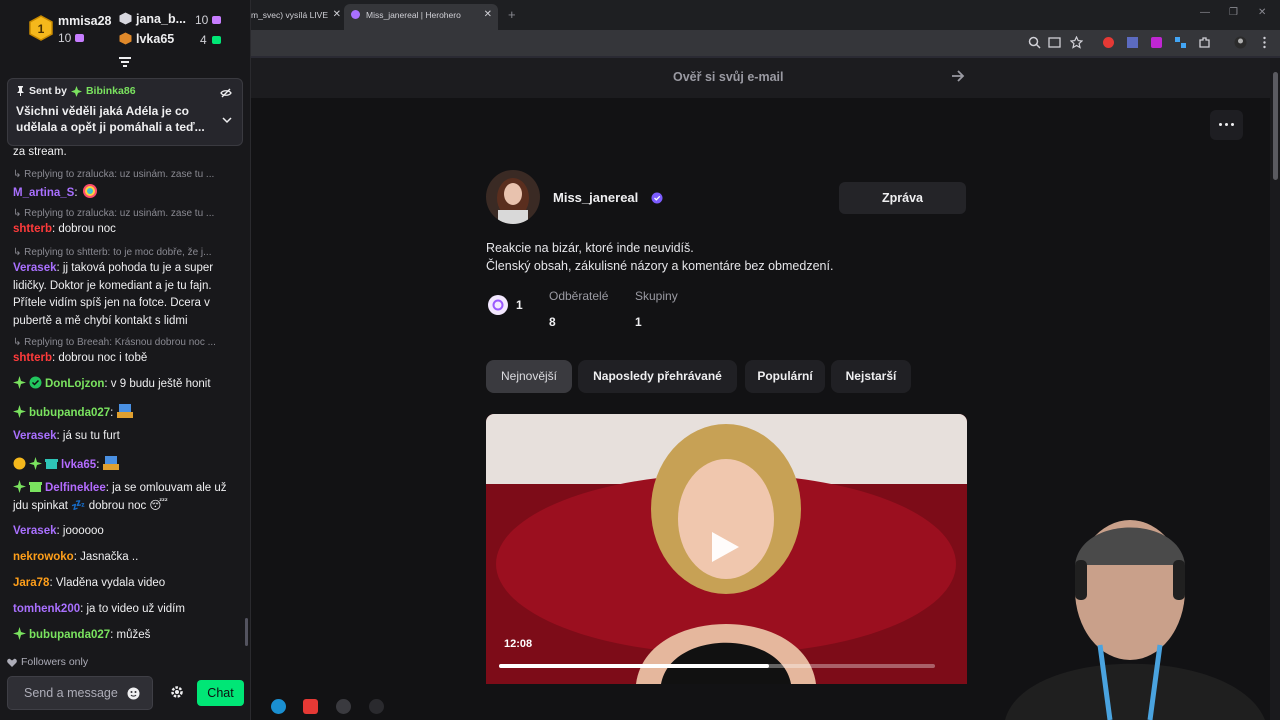 Image resolution: width=1280 pixels, height=720 pixels. I want to click on arrow-right-icon, so click(958, 76).